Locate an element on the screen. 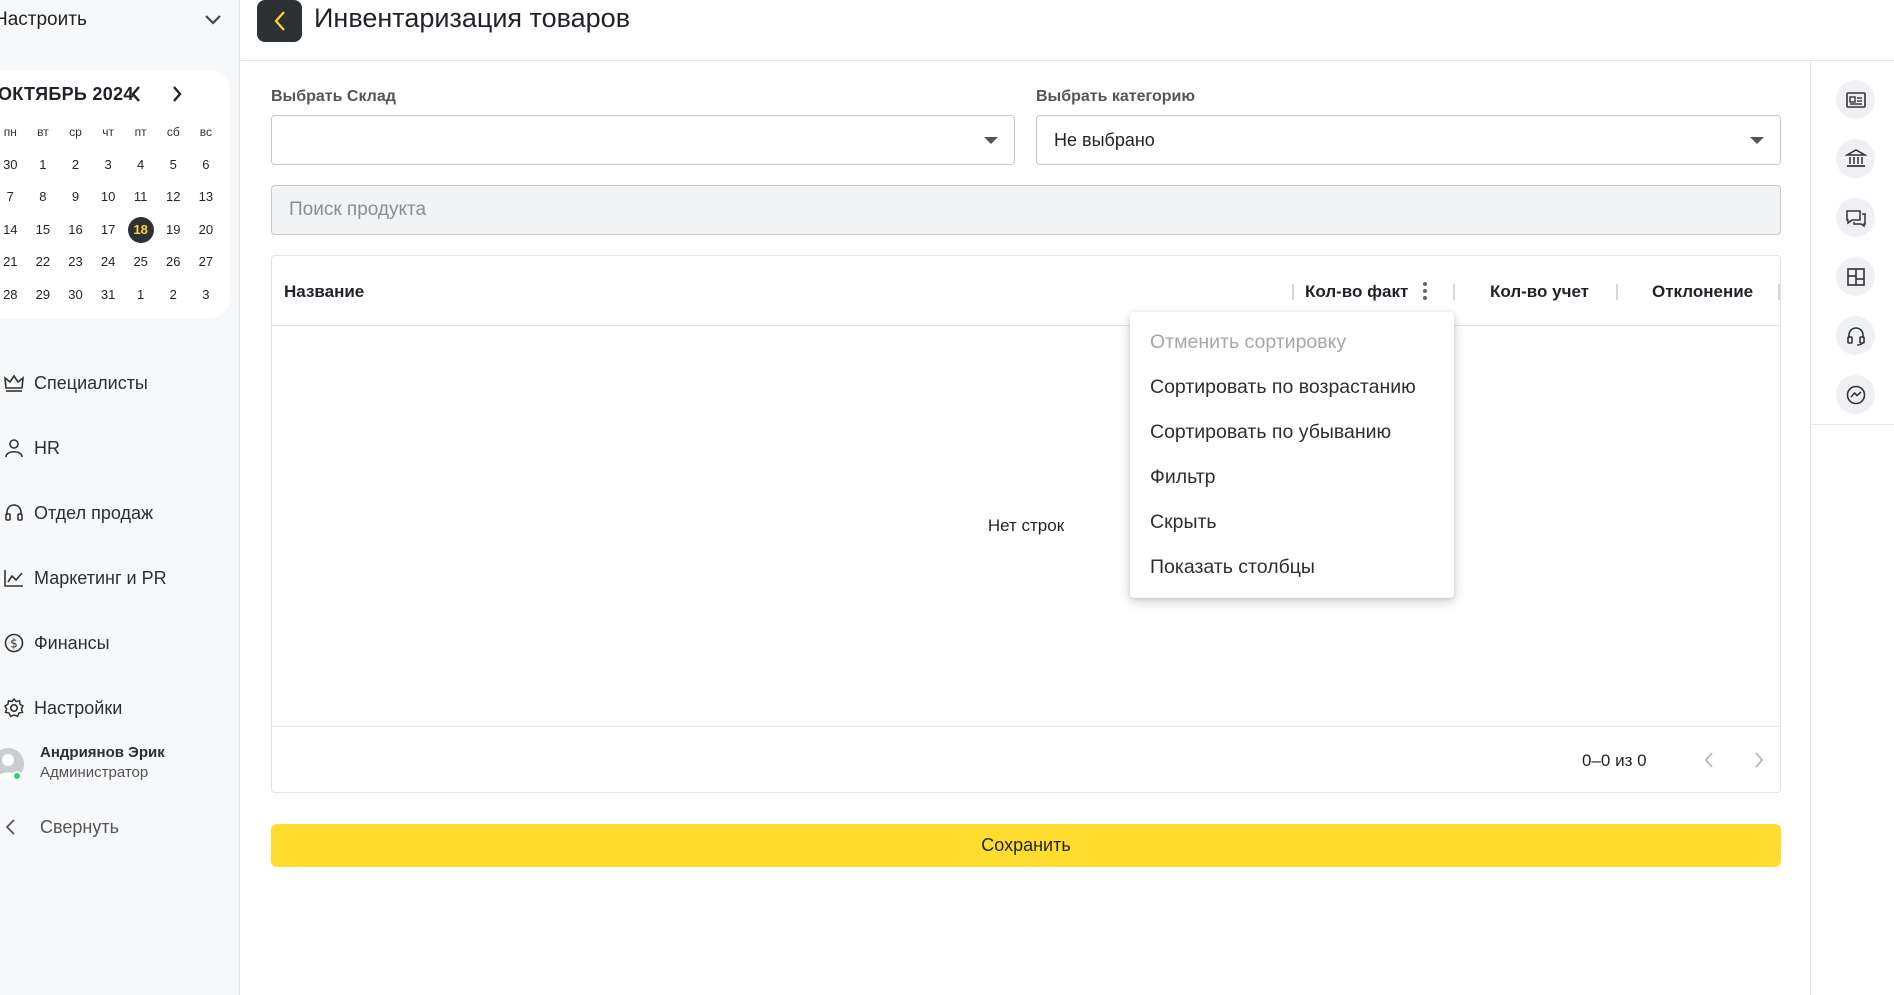 This screenshot has width=1894, height=995. calendar-day: 29 is located at coordinates (43, 295).